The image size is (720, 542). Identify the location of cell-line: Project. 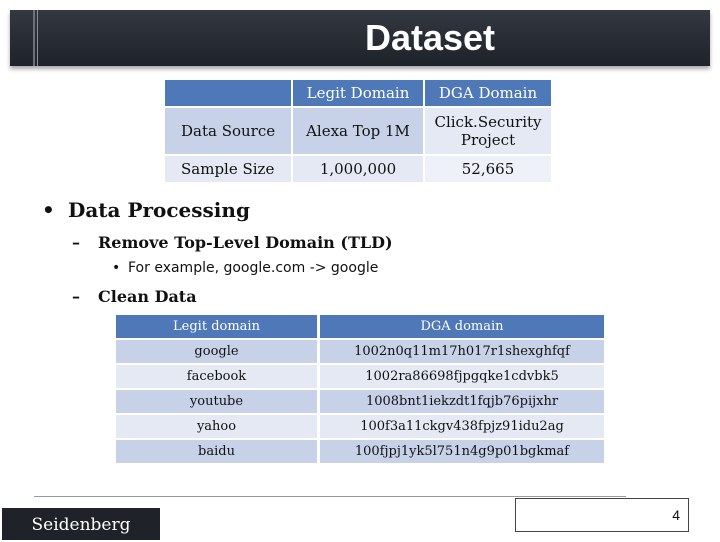
(488, 140).